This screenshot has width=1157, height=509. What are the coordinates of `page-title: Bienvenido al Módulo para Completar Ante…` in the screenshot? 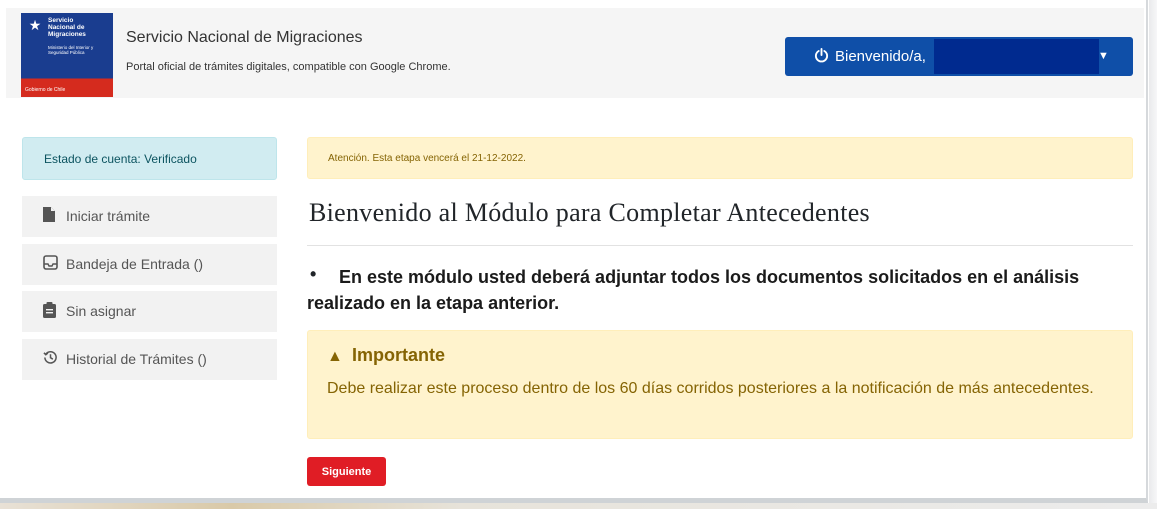 It's located at (589, 212).